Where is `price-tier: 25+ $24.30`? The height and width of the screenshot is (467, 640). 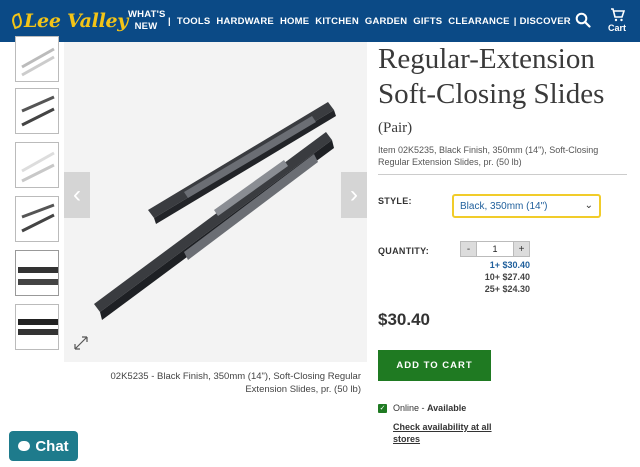
price-tier: 25+ $24.30 is located at coordinates (507, 289).